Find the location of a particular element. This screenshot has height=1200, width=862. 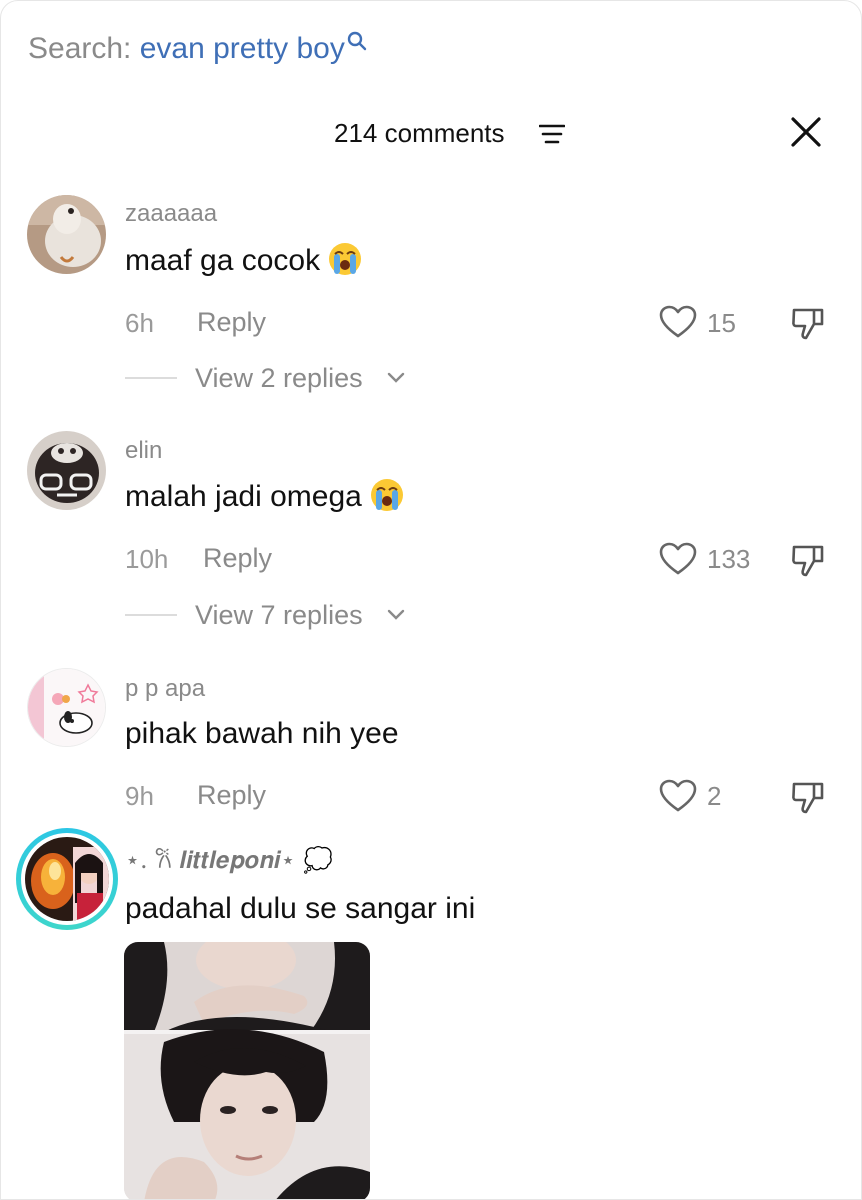

comment-username: zaaaaaa is located at coordinates (171, 214).